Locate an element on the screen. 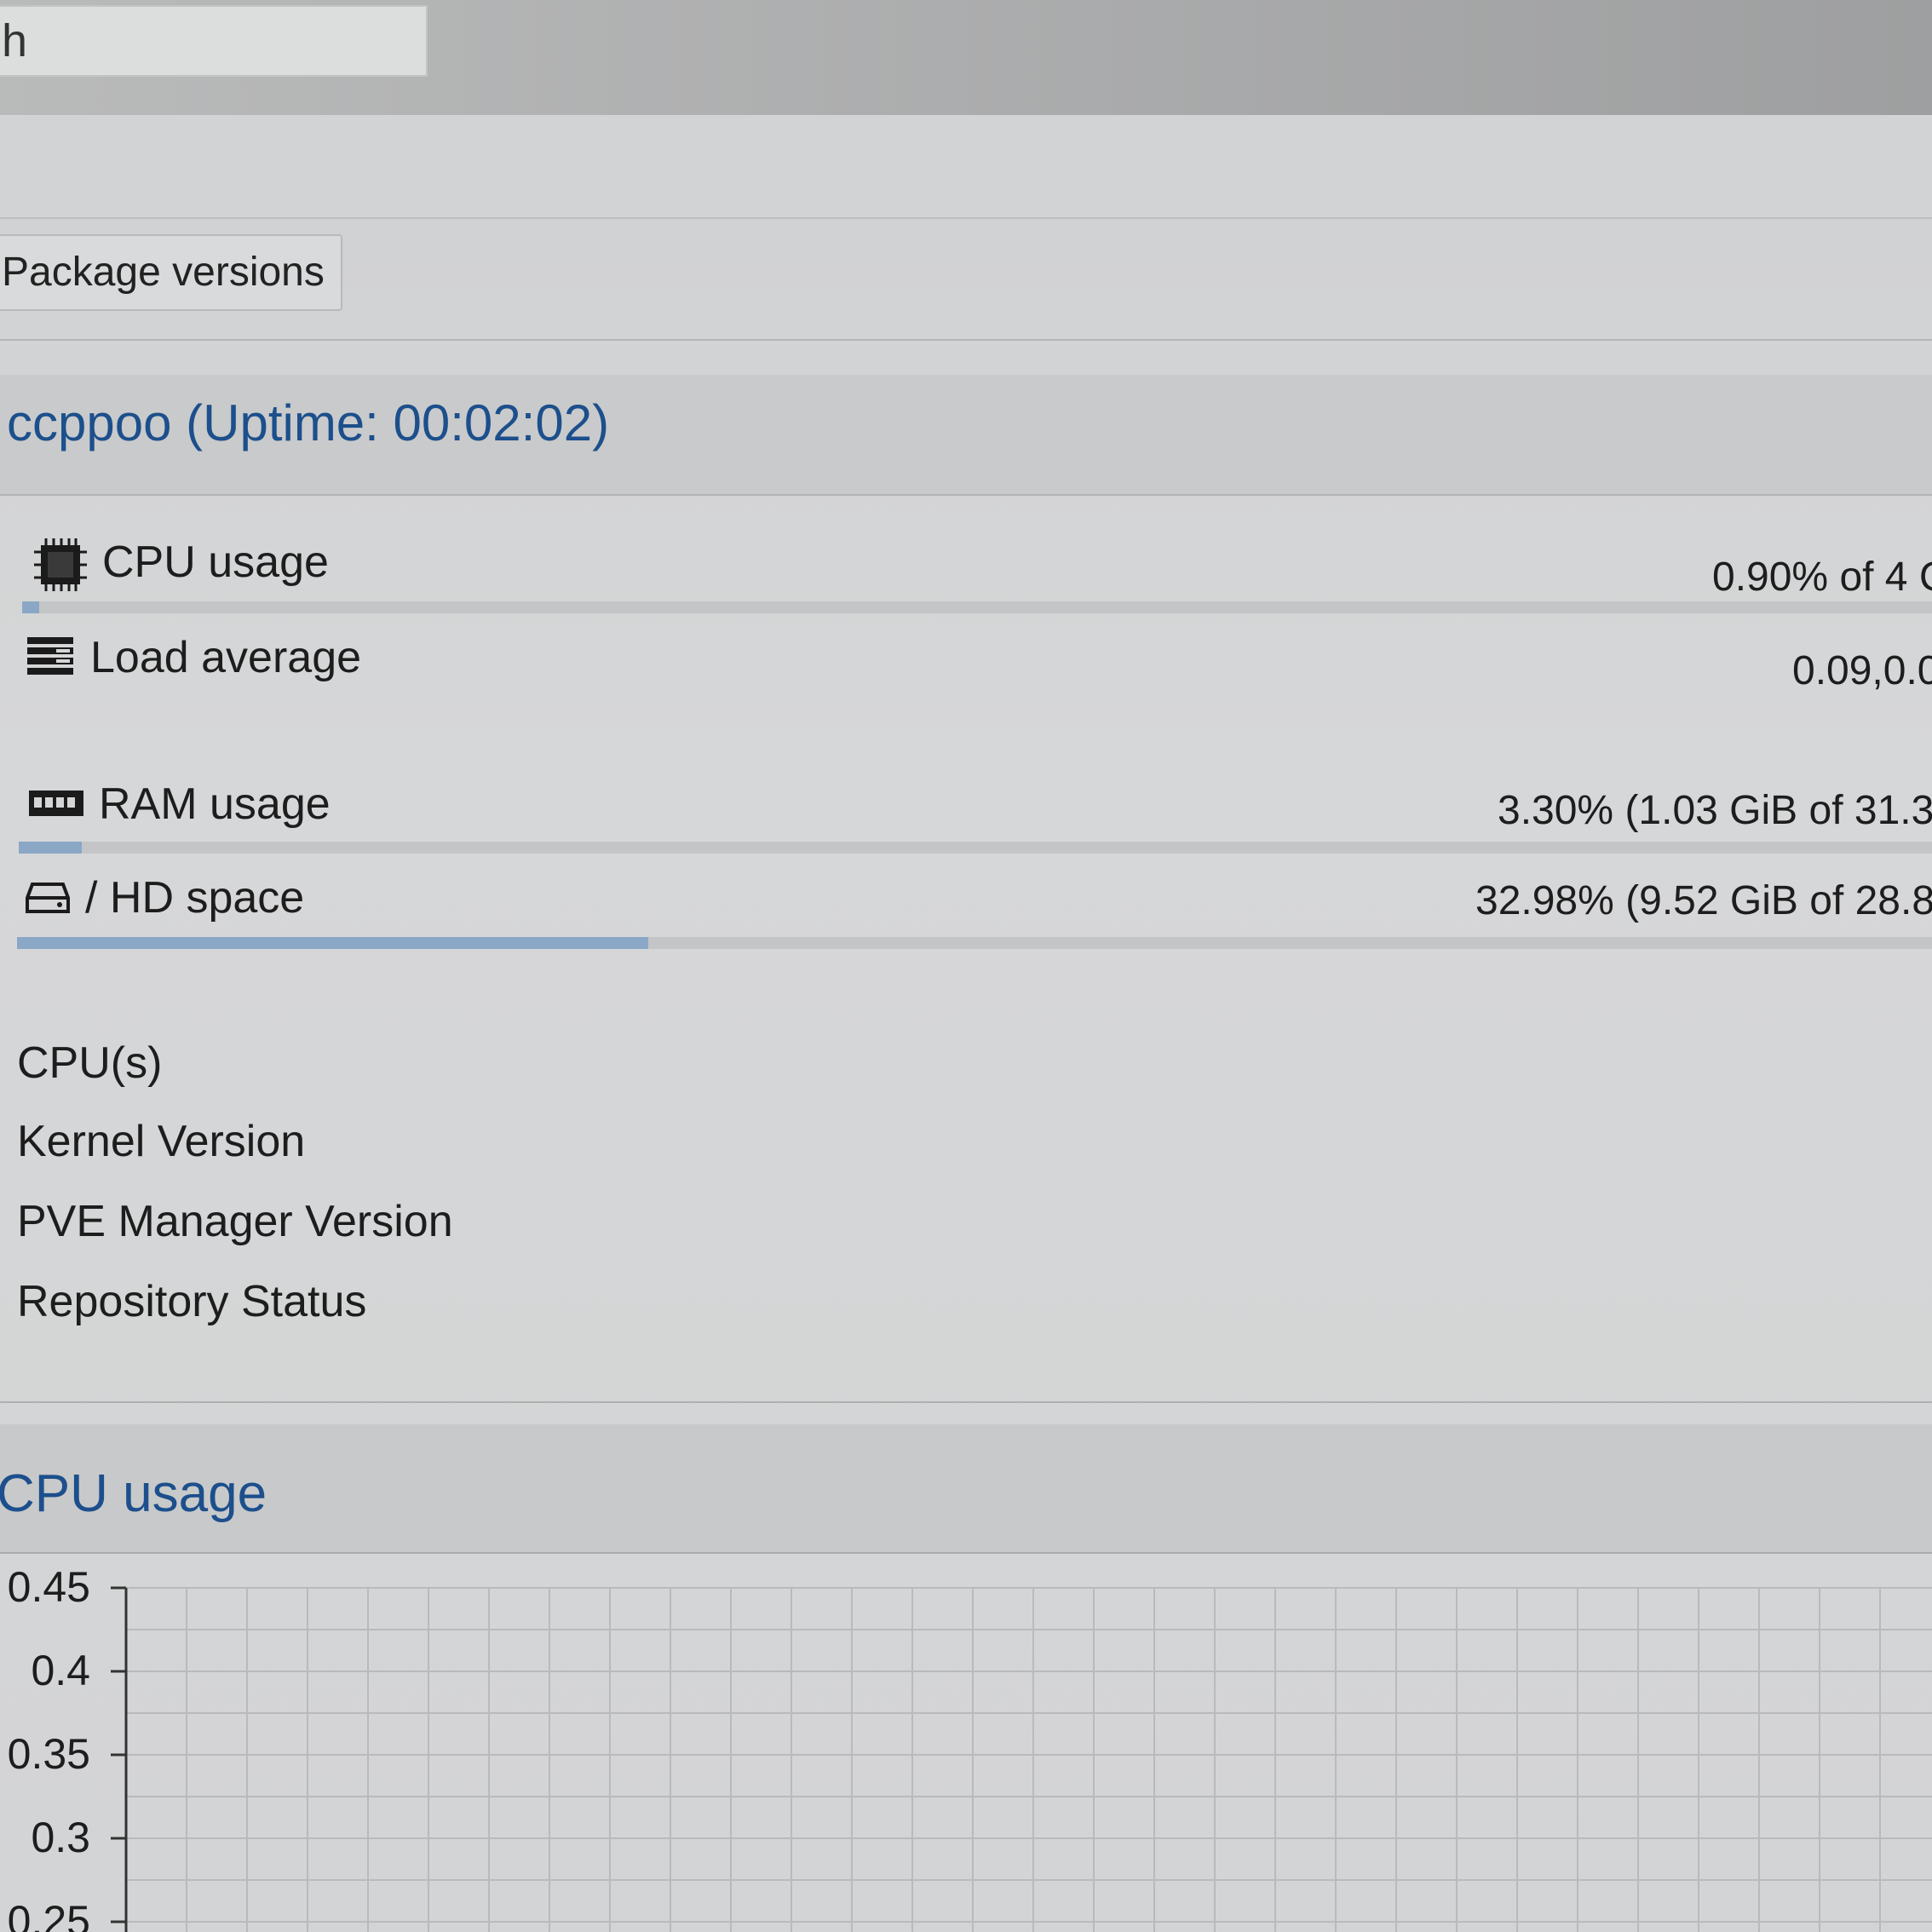 This screenshot has height=1932, width=1932. search-input: h is located at coordinates (214, 41).